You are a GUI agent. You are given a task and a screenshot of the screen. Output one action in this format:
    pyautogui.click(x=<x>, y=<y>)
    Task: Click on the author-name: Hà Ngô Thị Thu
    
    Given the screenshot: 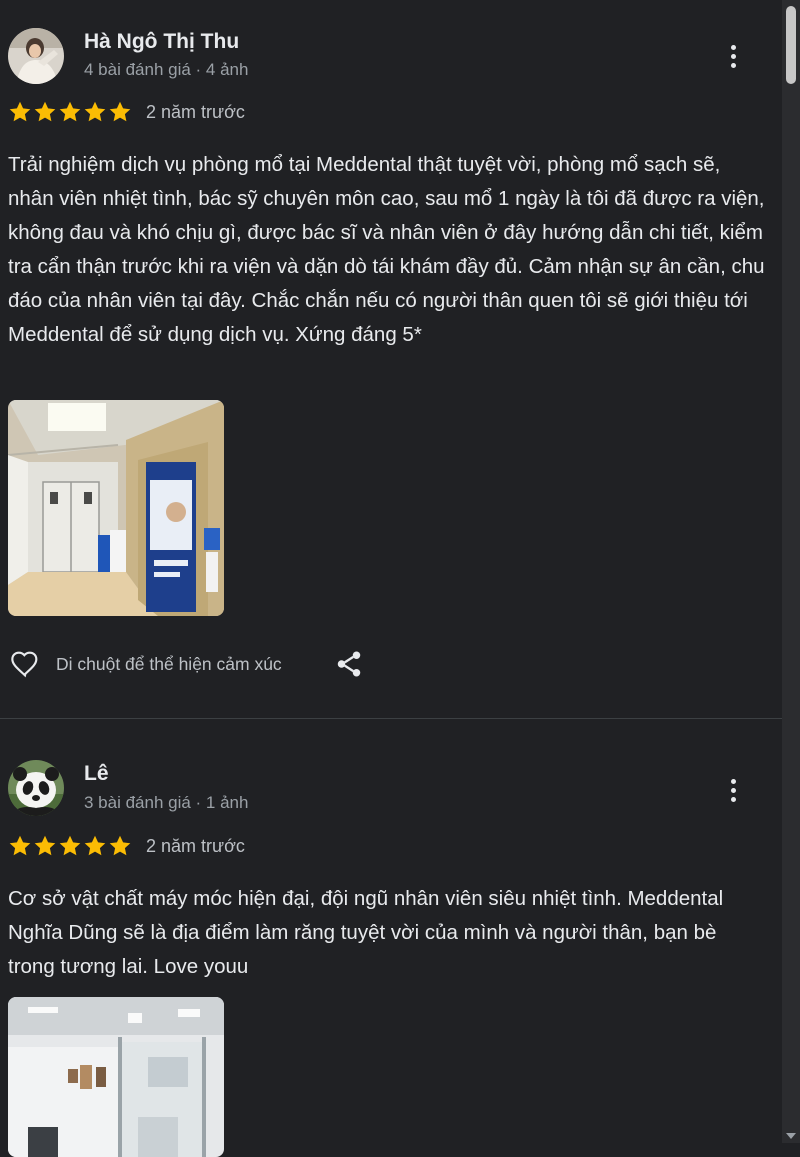 What is the action you would take?
    pyautogui.click(x=161, y=42)
    